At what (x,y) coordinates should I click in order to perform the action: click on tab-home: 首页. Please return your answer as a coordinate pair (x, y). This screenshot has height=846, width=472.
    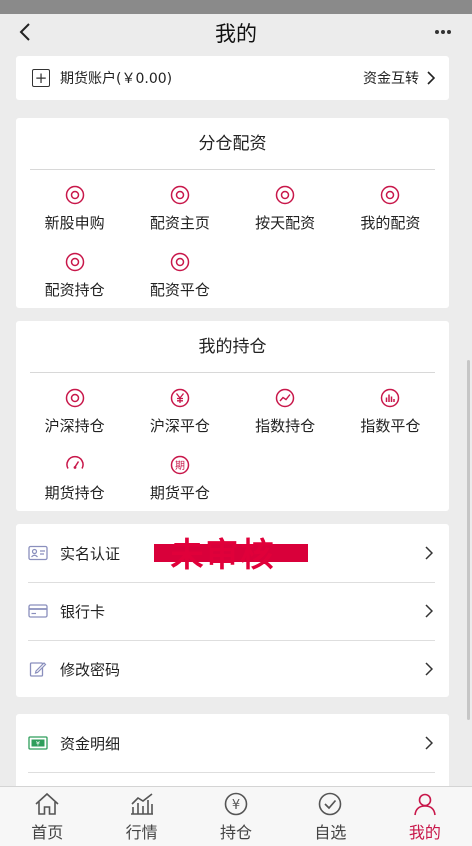
    Looking at the image, I should click on (47, 816).